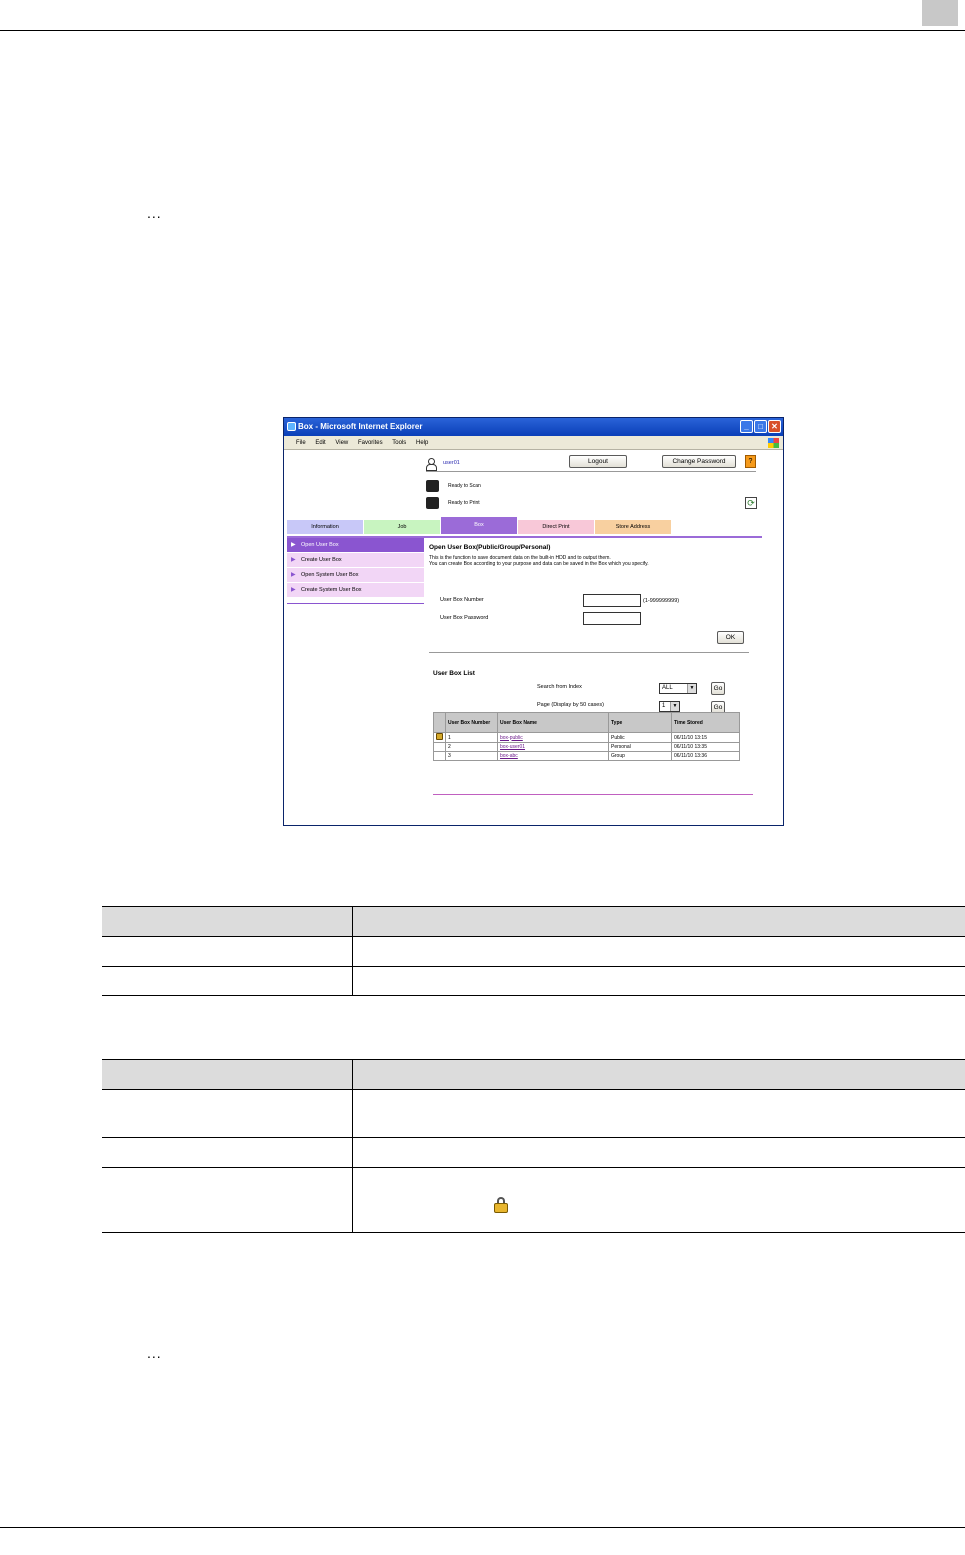 Image resolution: width=965 pixels, height=1555 pixels. Describe the element at coordinates (511, 738) in the screenshot. I see `box-name-link: box-public` at that location.